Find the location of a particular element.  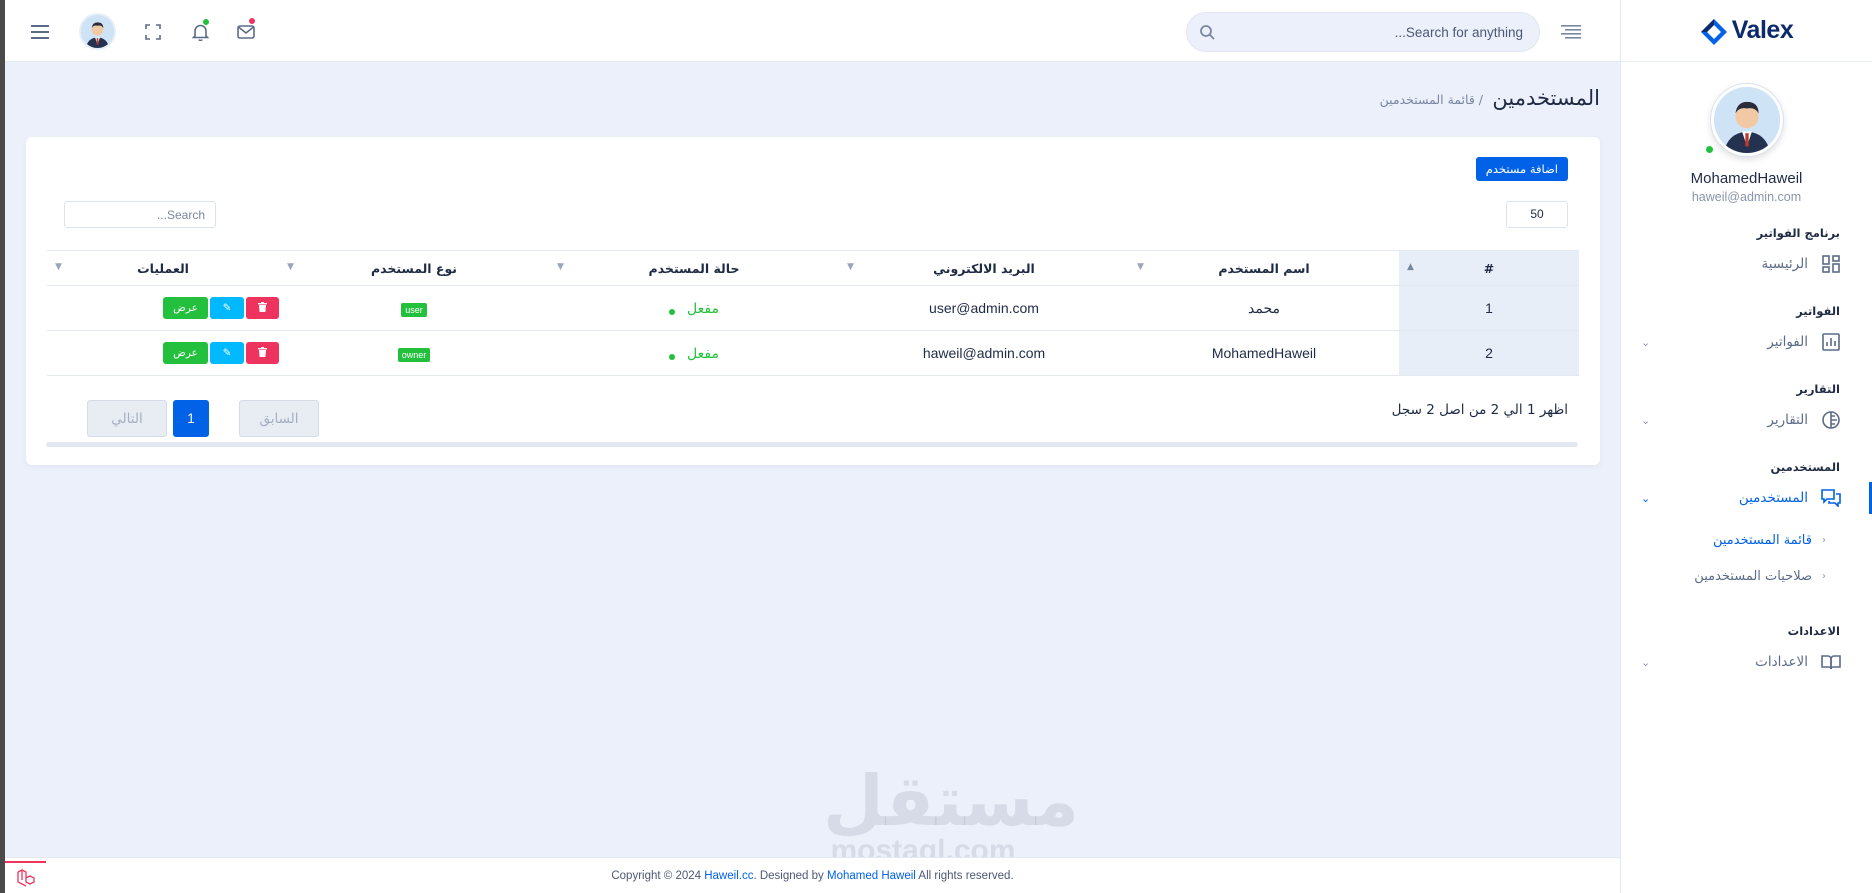

table-search-input is located at coordinates (140, 214).